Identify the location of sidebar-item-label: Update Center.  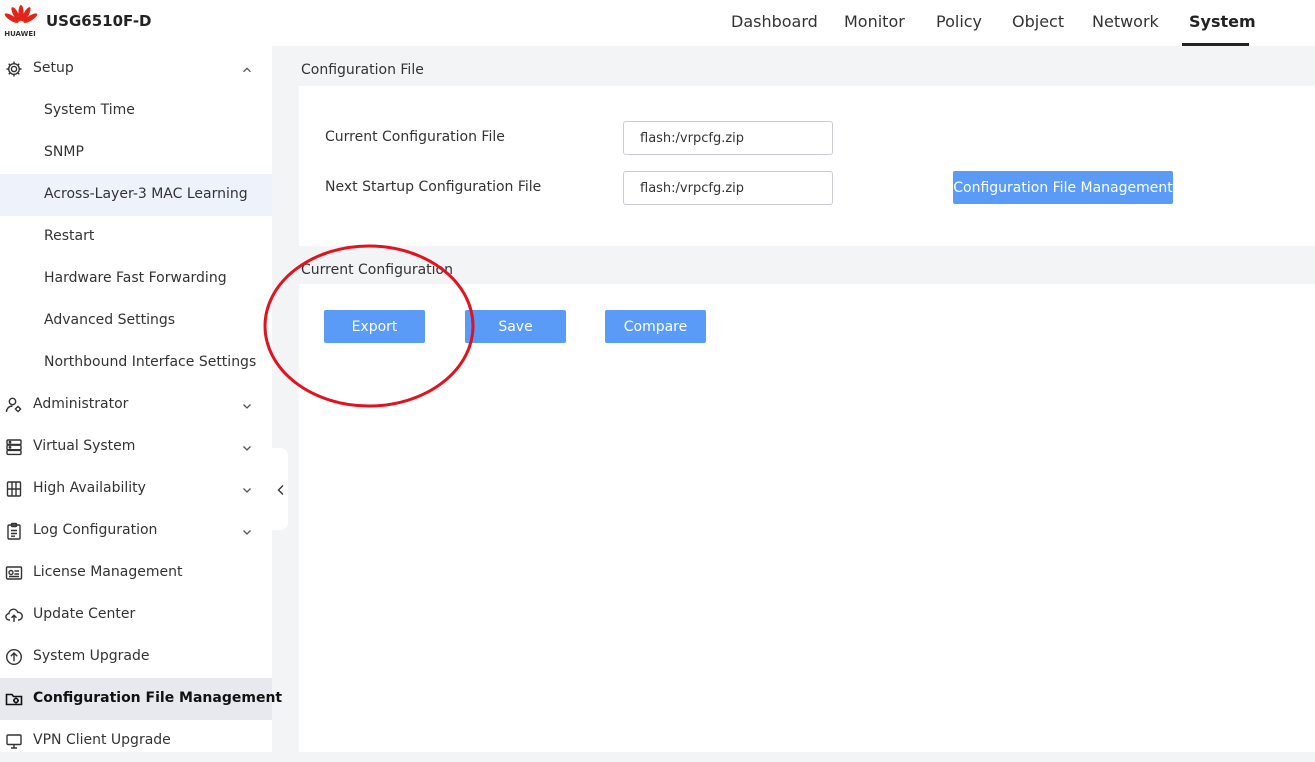
(84, 614).